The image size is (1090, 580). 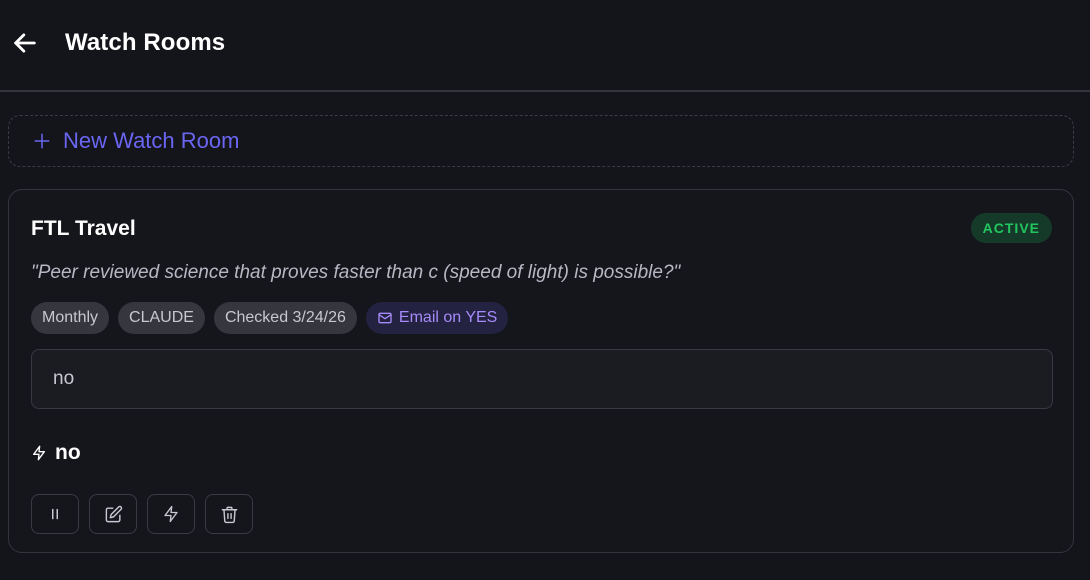 I want to click on edit-icon, so click(x=113, y=513).